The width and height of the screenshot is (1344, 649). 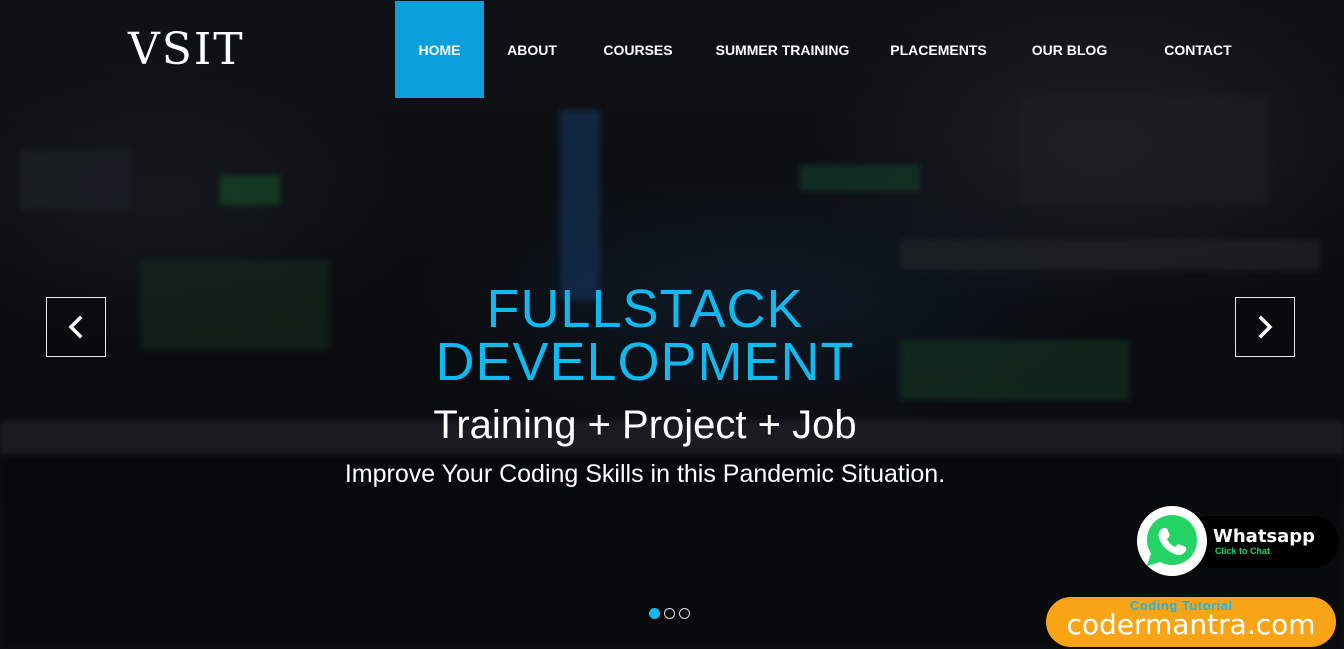 I want to click on nav-item-home: HOME, so click(x=439, y=49).